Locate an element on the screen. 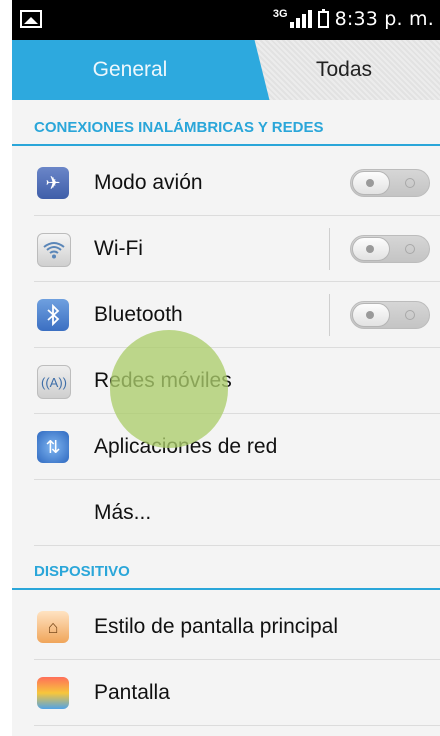 This screenshot has height=736, width=440. bluetooth-icon is located at coordinates (53, 315).